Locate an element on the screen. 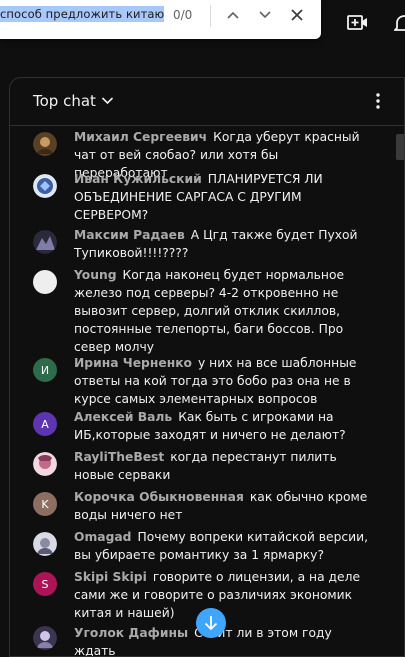  chevron-up-icon is located at coordinates (233, 15).